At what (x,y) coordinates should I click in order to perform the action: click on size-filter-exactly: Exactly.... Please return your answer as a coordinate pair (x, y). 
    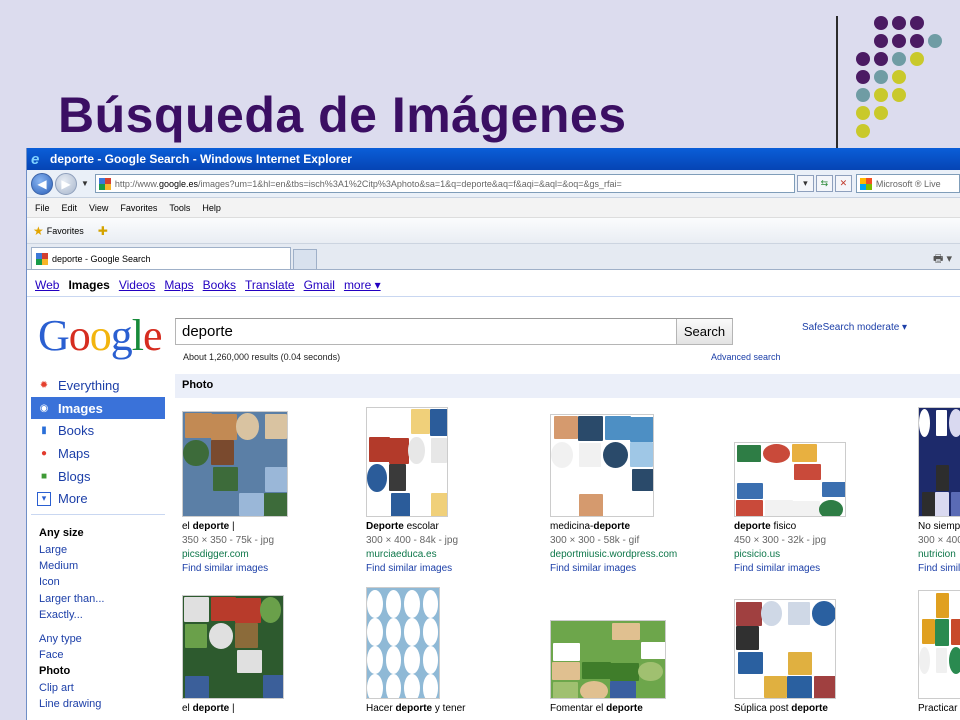
    Looking at the image, I should click on (98, 615).